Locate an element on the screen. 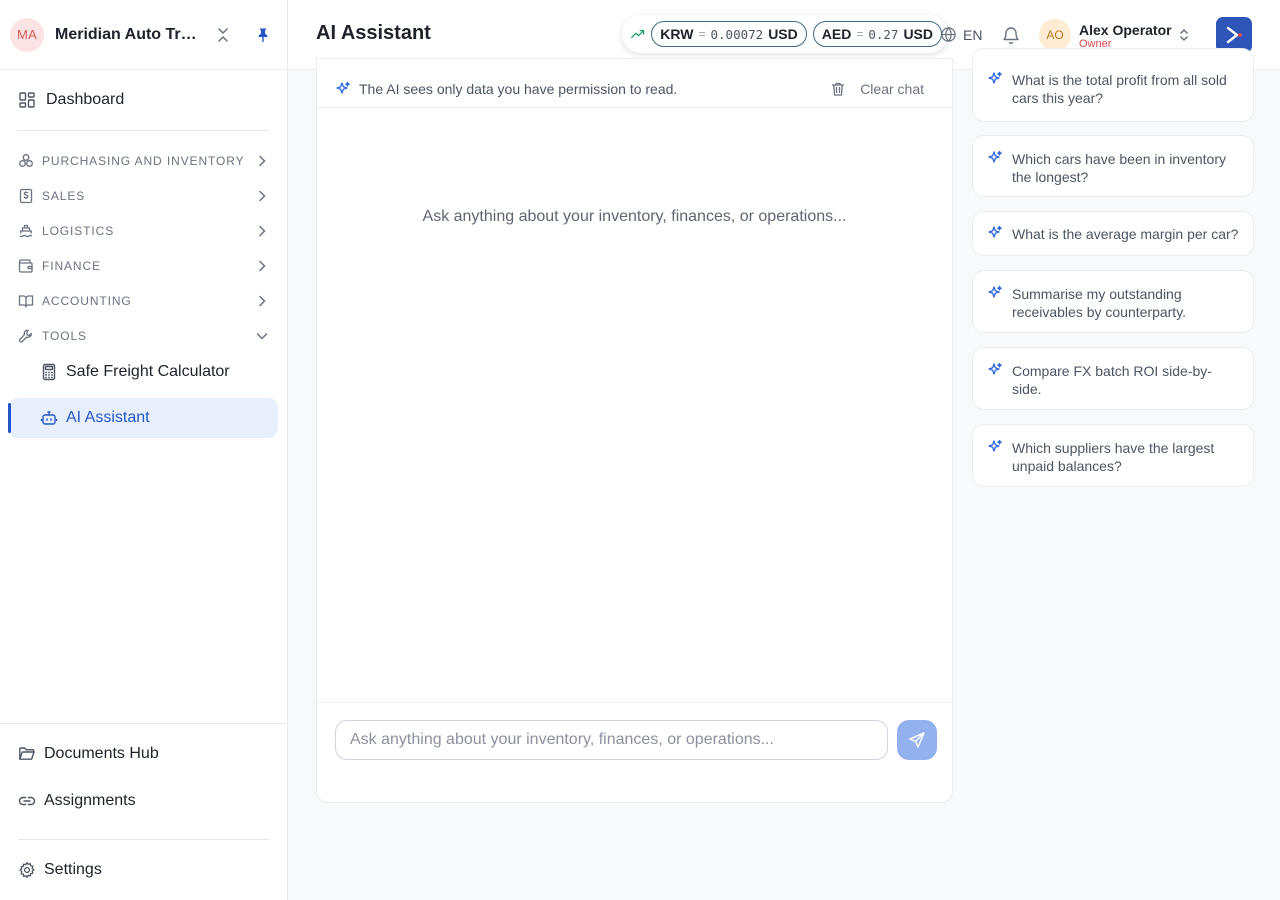 The image size is (1280, 900). user-avatar: AO is located at coordinates (1055, 35).